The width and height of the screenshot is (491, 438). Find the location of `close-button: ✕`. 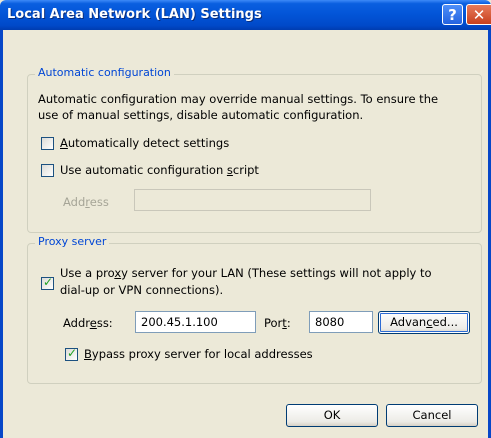

close-button: ✕ is located at coordinates (478, 14).